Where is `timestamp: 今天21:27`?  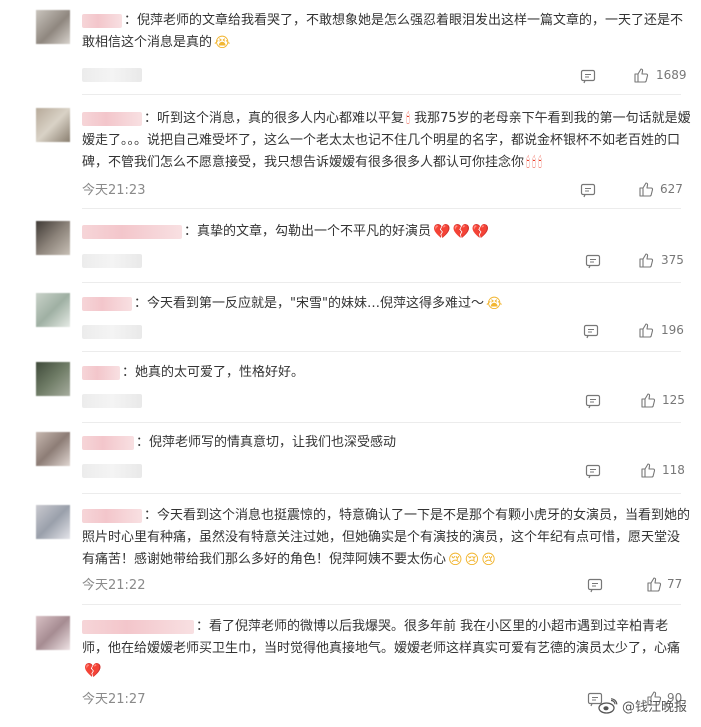 timestamp: 今天21:27 is located at coordinates (114, 699).